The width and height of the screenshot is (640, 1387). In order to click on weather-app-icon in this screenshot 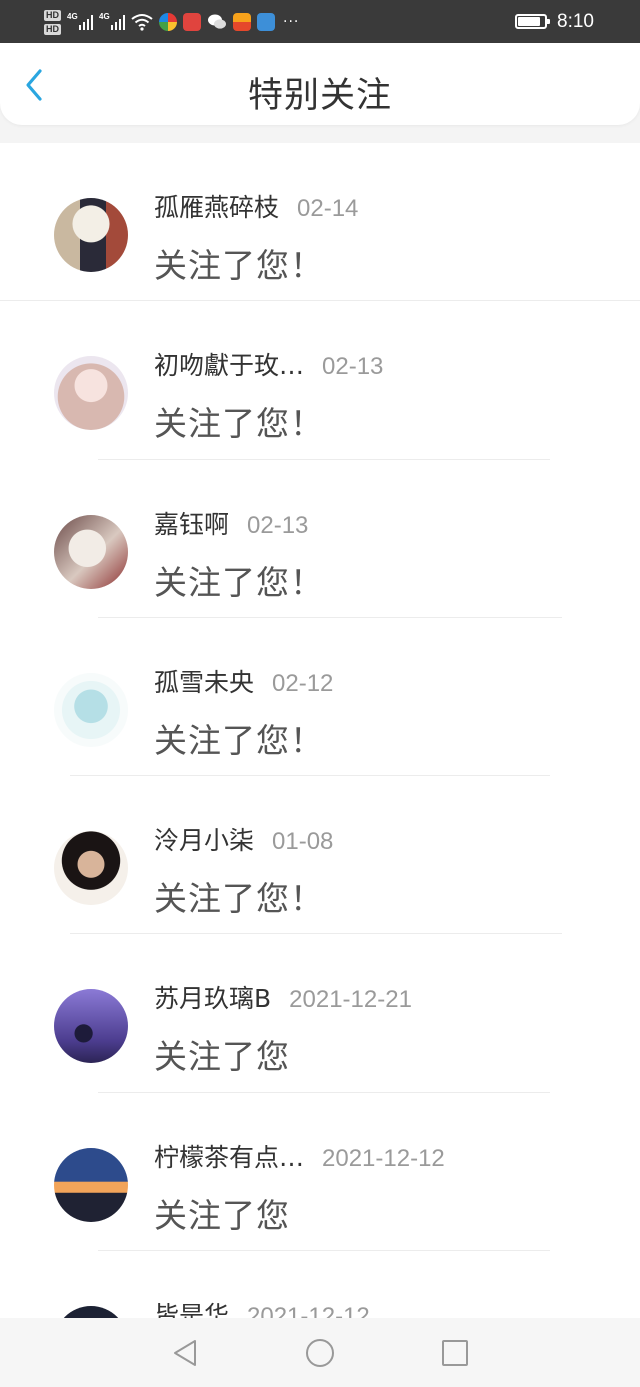, I will do `click(266, 22)`.